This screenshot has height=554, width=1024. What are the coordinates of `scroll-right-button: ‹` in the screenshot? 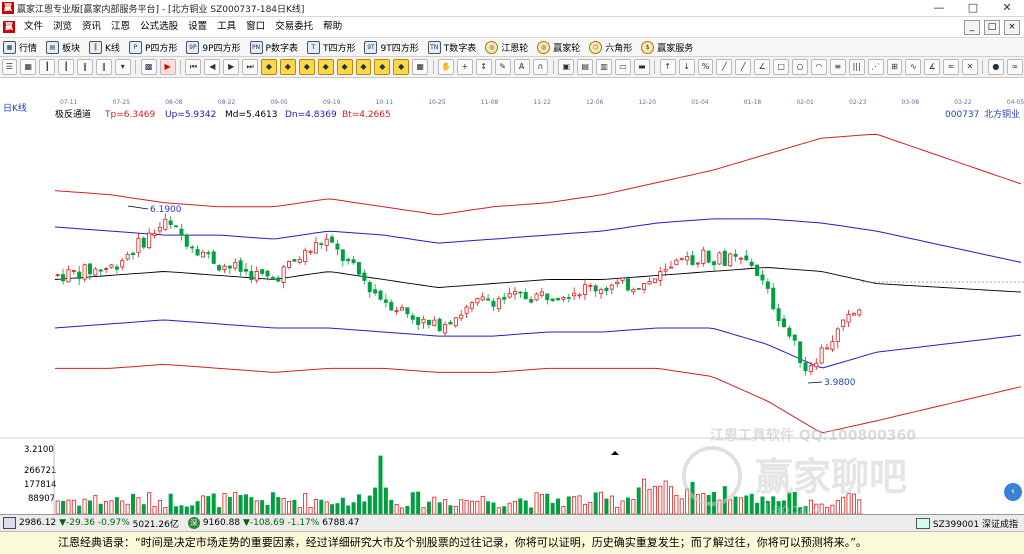 It's located at (1013, 492).